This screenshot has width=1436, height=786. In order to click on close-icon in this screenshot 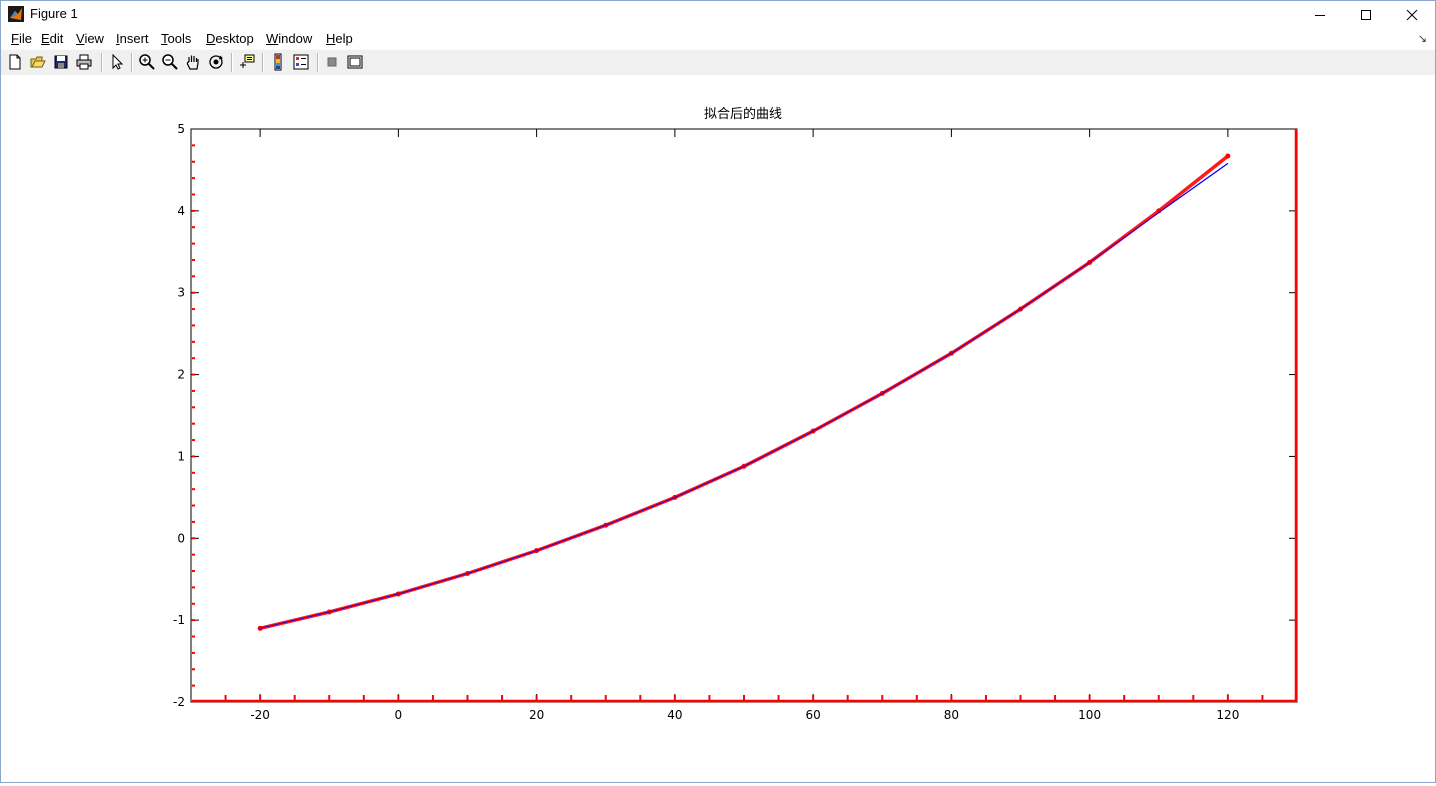, I will do `click(1412, 14)`.